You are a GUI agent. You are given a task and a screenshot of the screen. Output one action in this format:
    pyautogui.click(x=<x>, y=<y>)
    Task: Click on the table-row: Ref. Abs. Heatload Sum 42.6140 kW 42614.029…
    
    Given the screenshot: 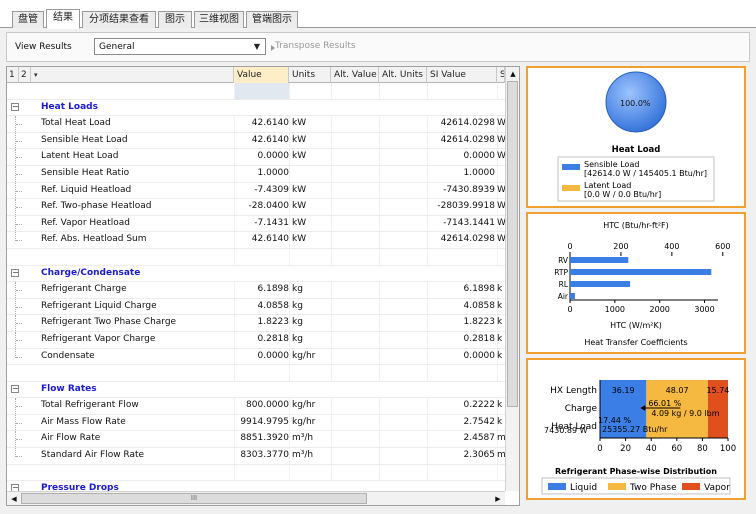 What is the action you would take?
    pyautogui.click(x=256, y=240)
    